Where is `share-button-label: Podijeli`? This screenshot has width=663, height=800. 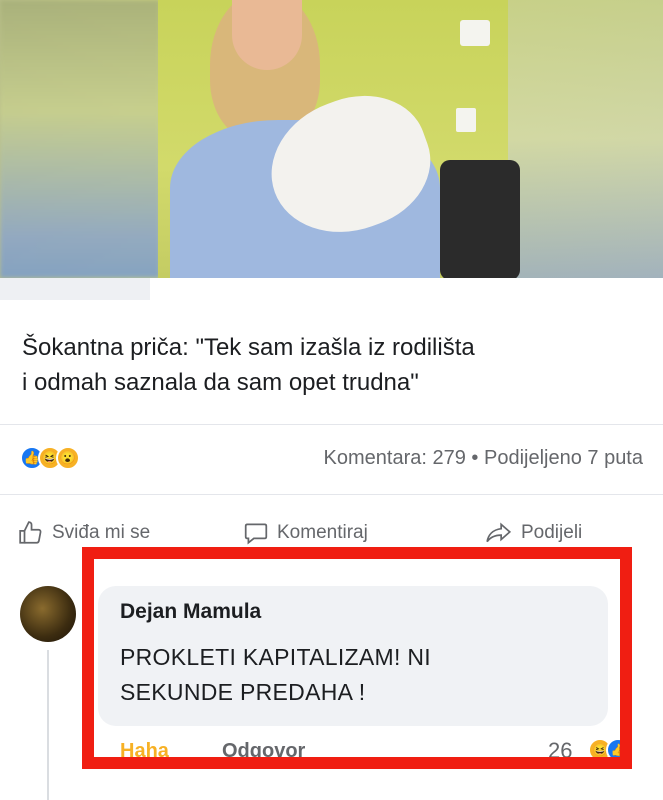 share-button-label: Podijeli is located at coordinates (552, 532).